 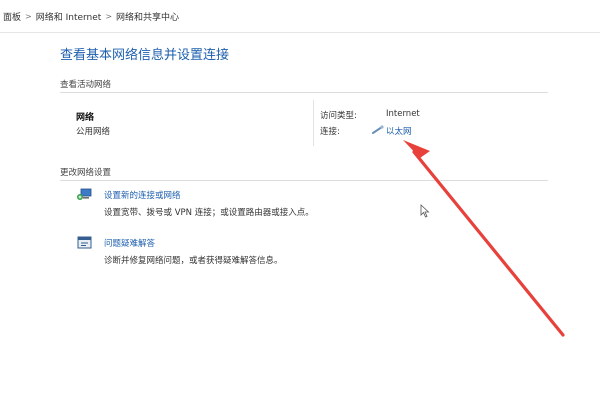 I want to click on ethernet-connection-link: 以太网, so click(x=399, y=131).